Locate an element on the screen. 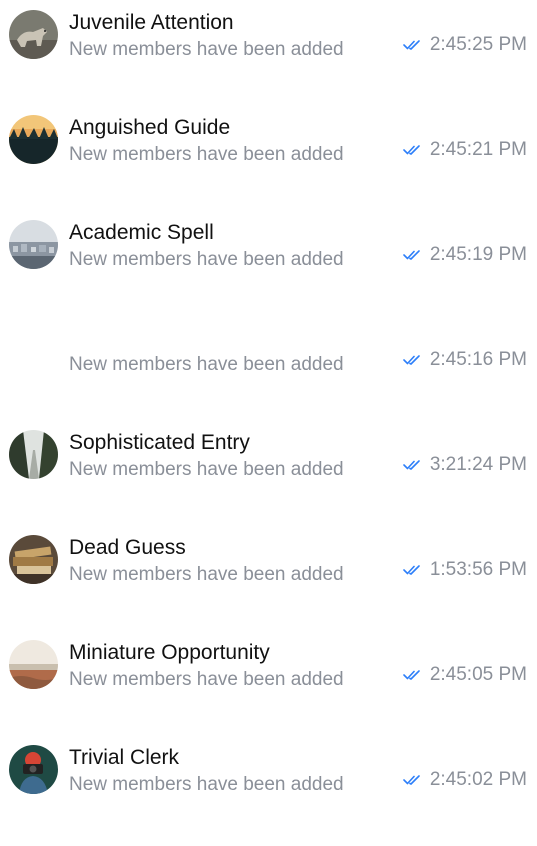  chat-time: 2:45:02 PM is located at coordinates (478, 779).